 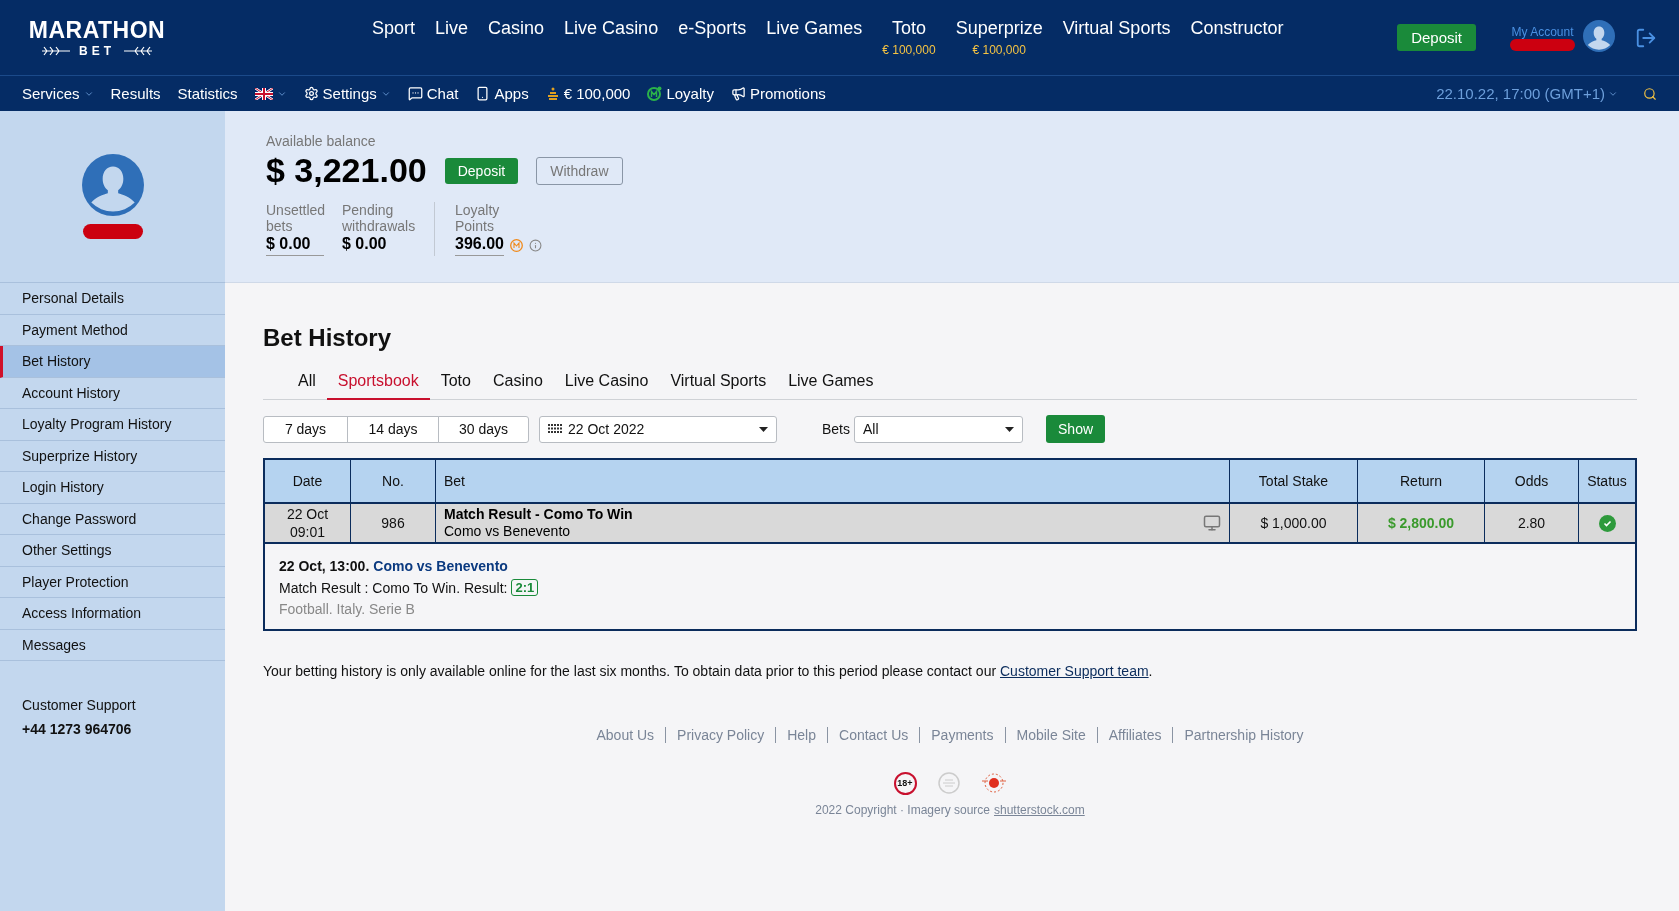 I want to click on stat-label: Loyalty Points, so click(x=478, y=218).